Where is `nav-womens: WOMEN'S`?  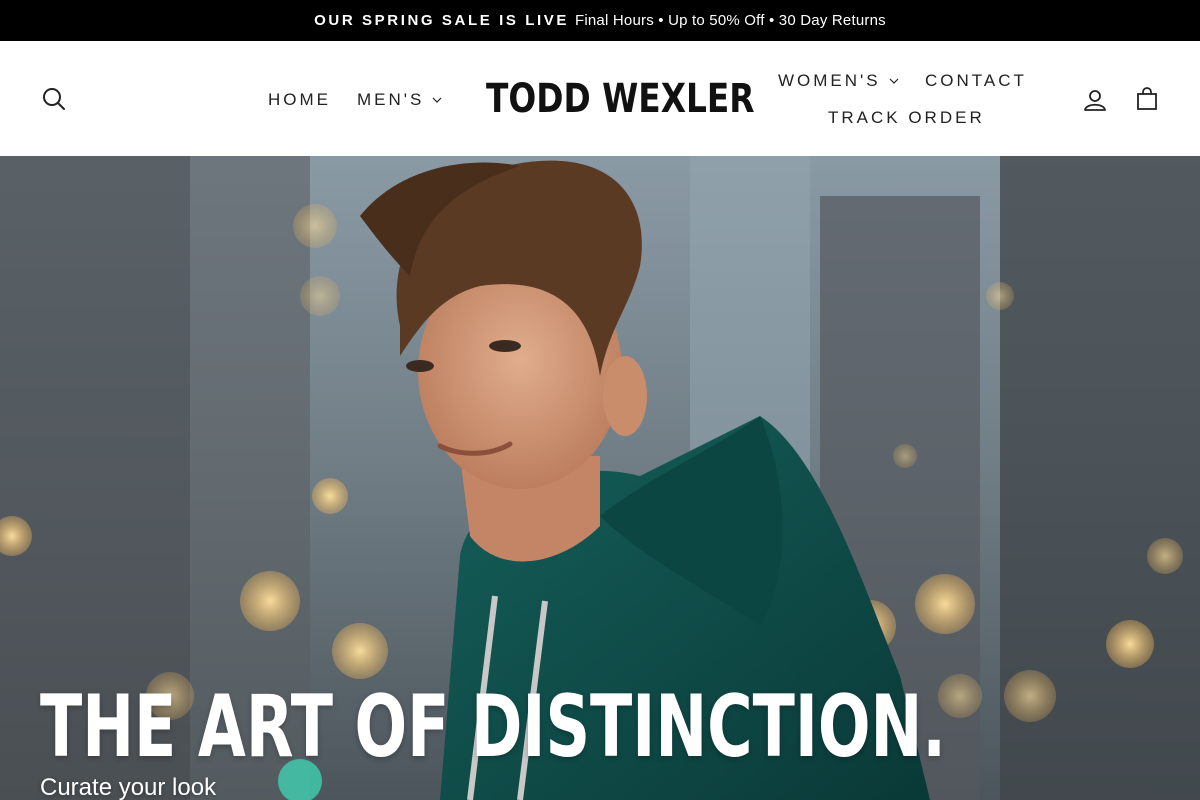 nav-womens: WOMEN'S is located at coordinates (838, 81).